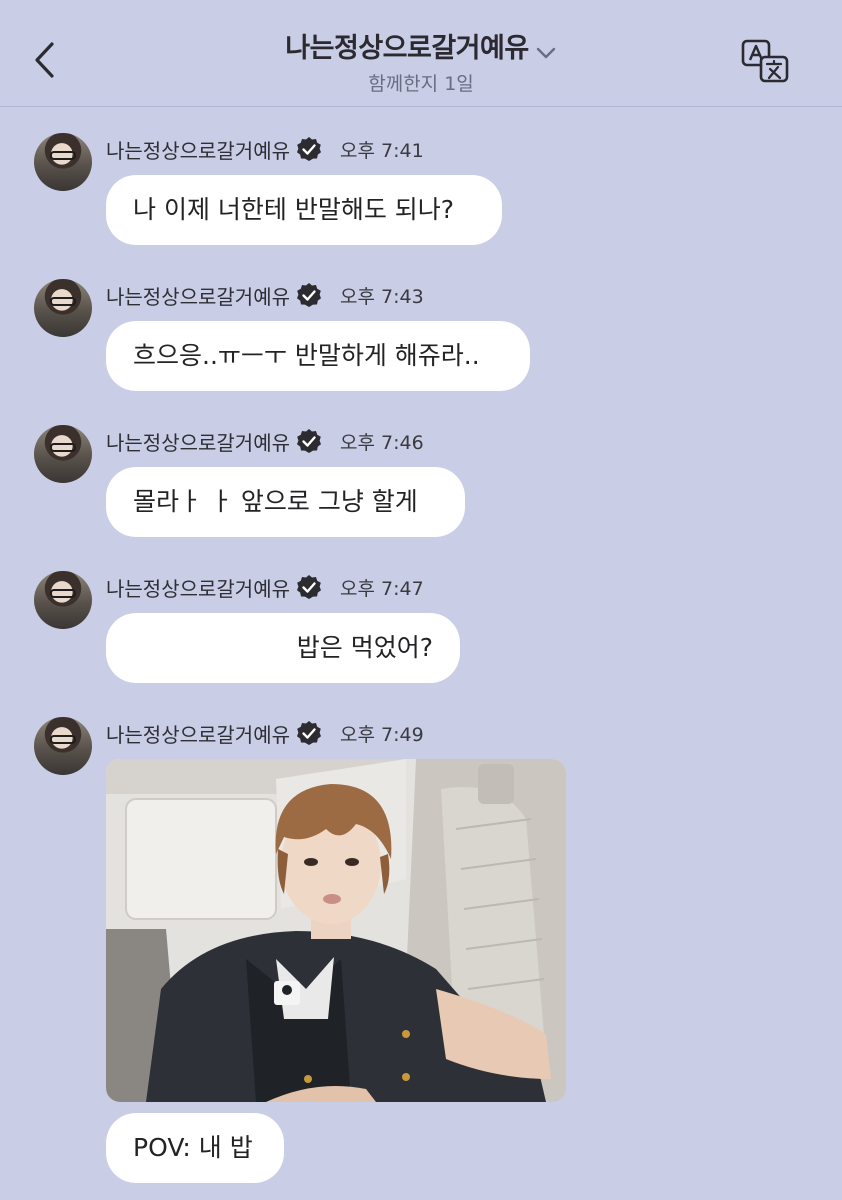 The image size is (842, 1200). I want to click on message-time: 오후 7:47, so click(382, 588).